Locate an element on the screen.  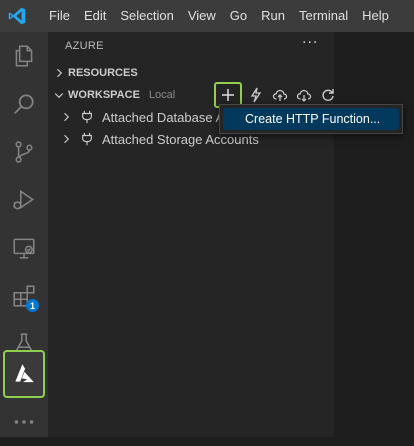
chevron-down-icon is located at coordinates (59, 95).